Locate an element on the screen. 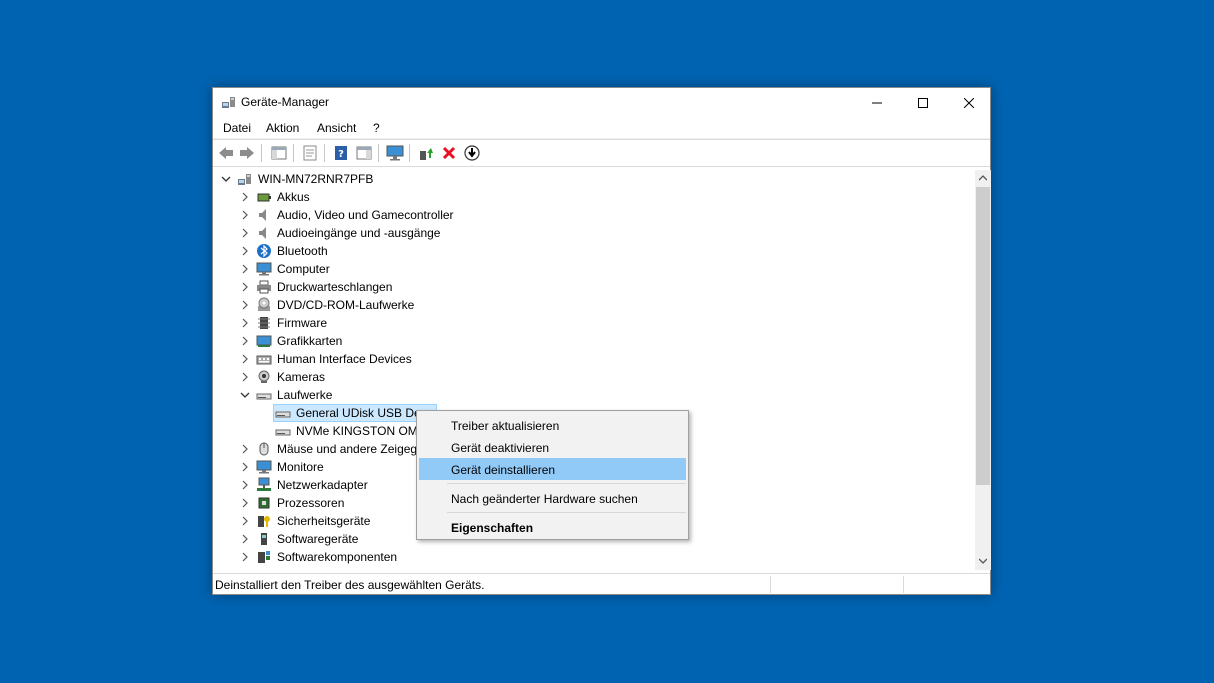  forward-button is located at coordinates (247, 153).